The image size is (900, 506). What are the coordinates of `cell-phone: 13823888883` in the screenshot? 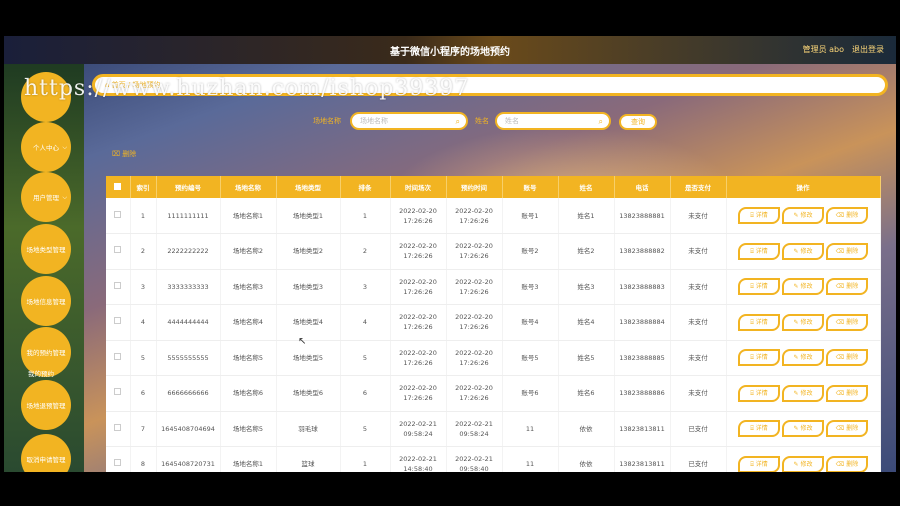 It's located at (642, 287).